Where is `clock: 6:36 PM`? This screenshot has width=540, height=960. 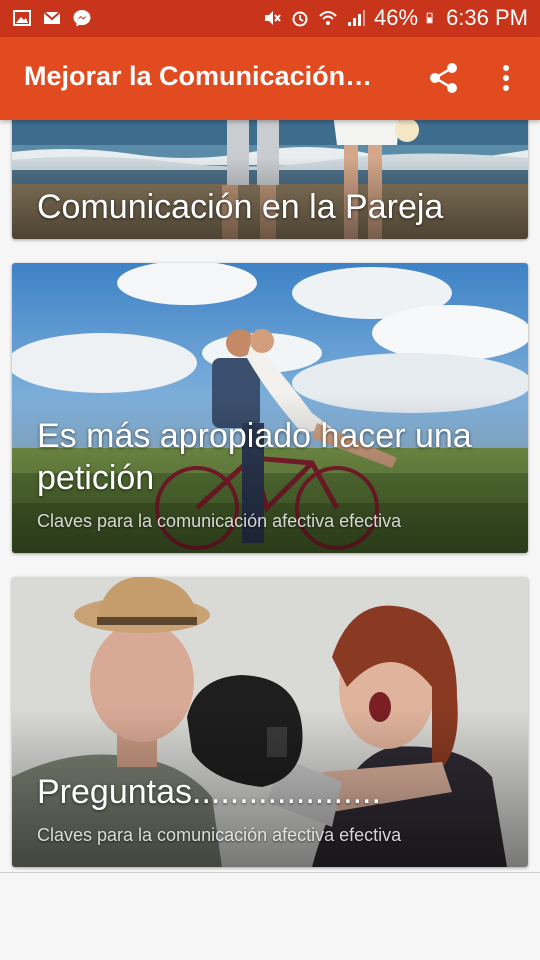
clock: 6:36 PM is located at coordinates (487, 17).